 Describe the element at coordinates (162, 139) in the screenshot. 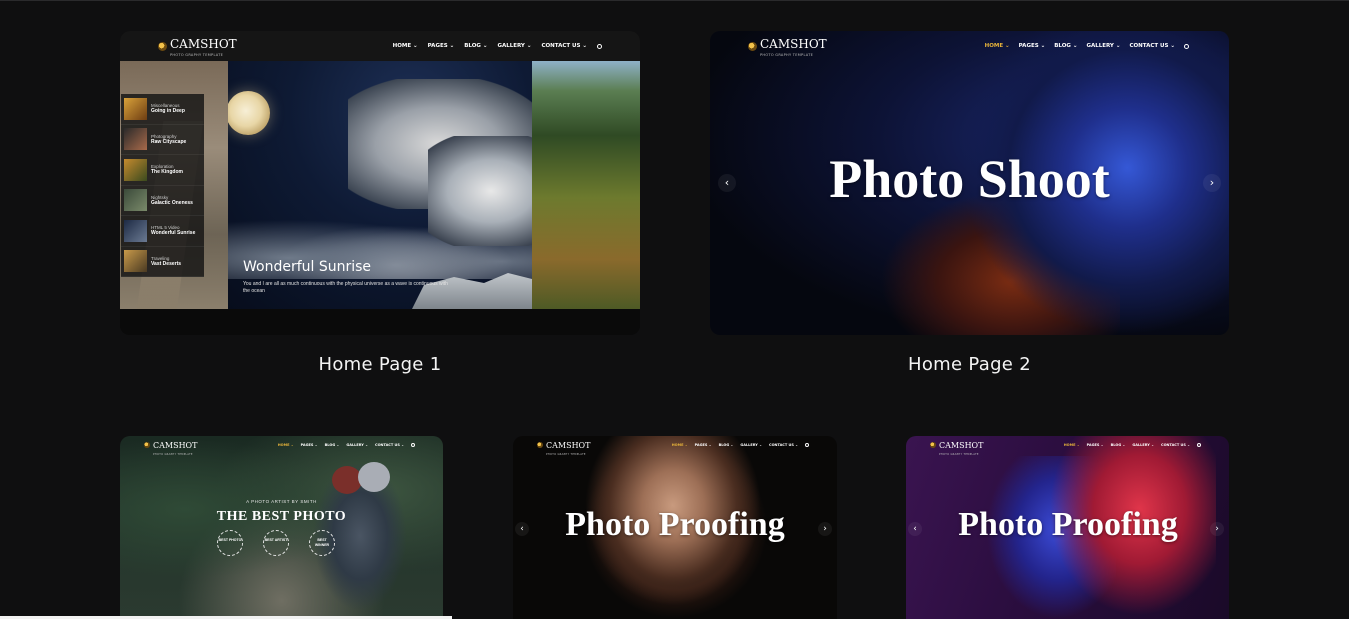

I see `list-item: Photography Raw Cityscape` at that location.